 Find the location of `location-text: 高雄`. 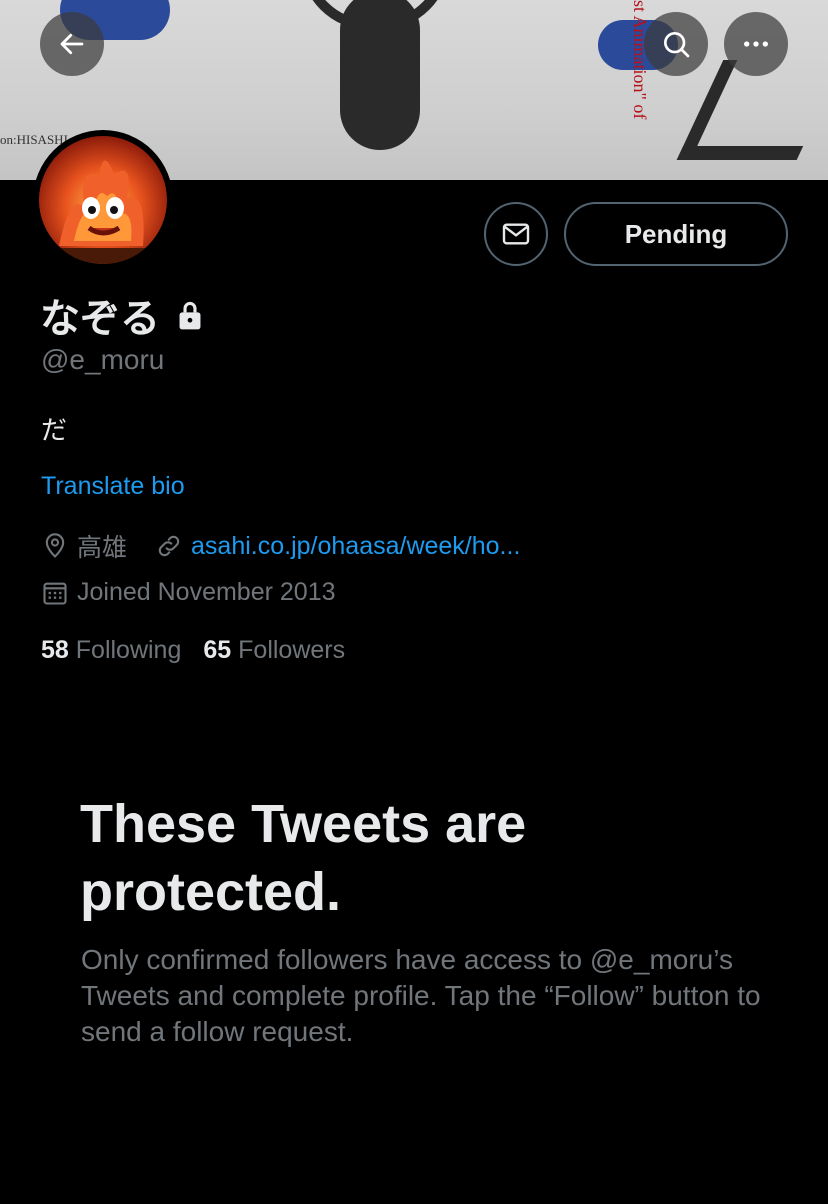

location-text: 高雄 is located at coordinates (102, 548).